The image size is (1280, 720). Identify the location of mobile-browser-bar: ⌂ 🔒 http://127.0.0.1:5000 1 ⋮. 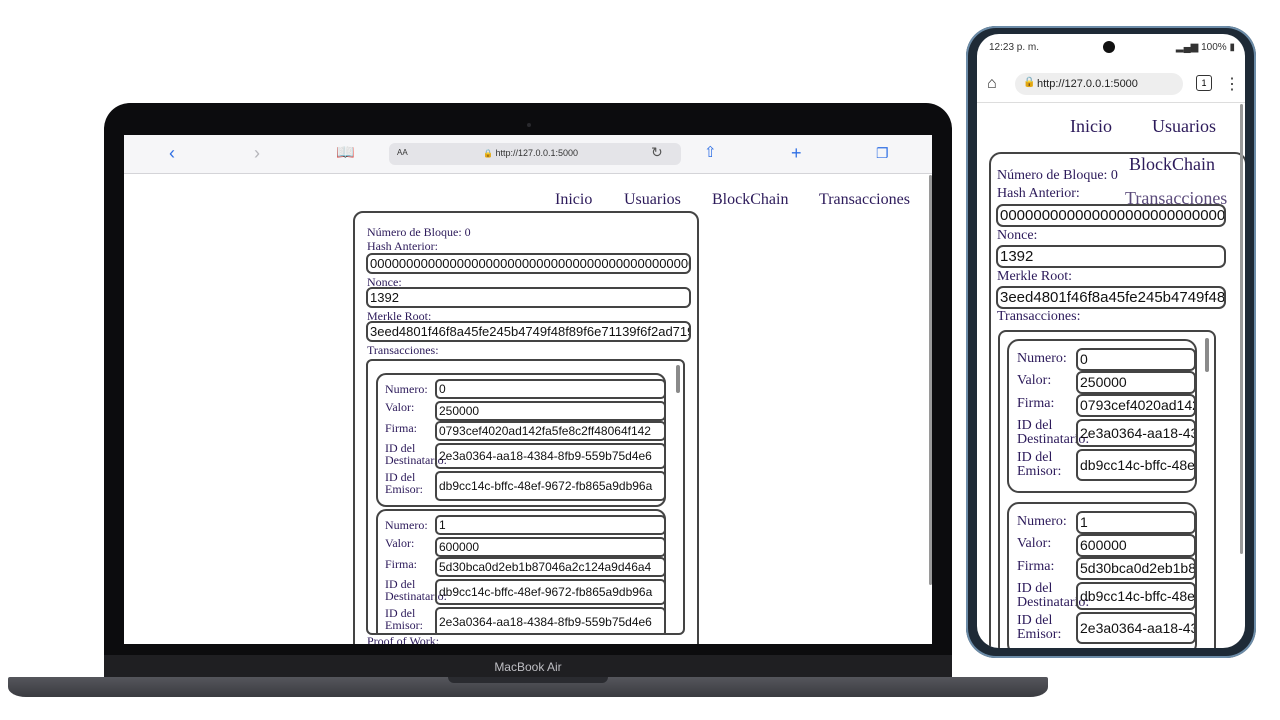
(1111, 85).